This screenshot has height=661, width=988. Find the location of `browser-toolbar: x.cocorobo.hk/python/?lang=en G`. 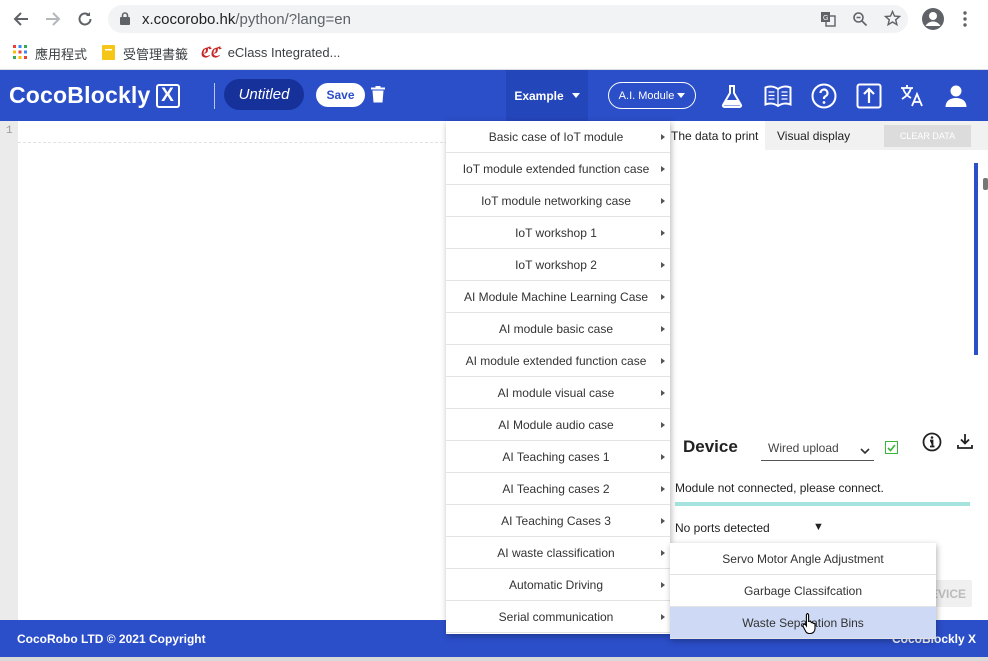

browser-toolbar: x.cocorobo.hk/python/?lang=en G is located at coordinates (494, 19).